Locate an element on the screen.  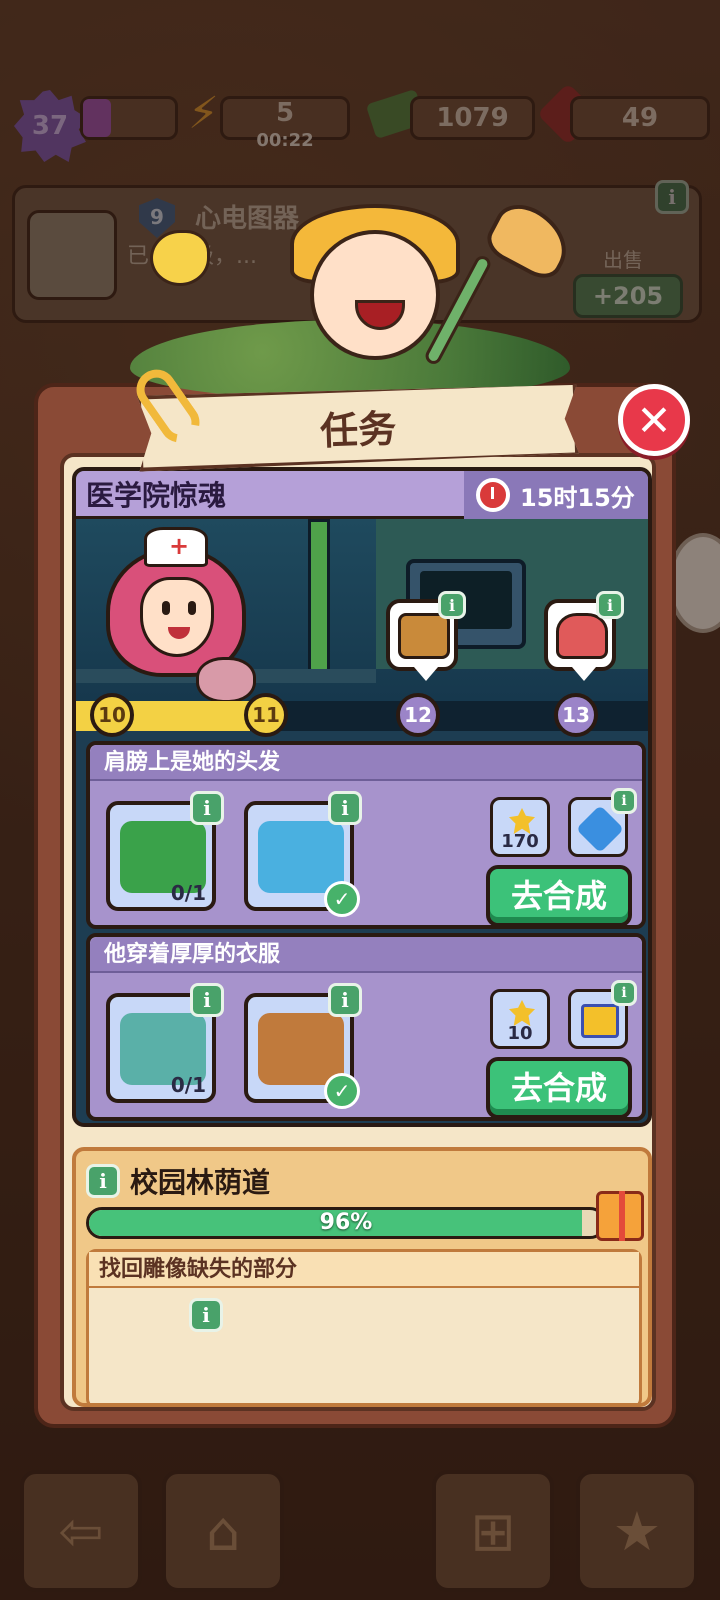
reward-slot: 10 is located at coordinates (520, 1019).